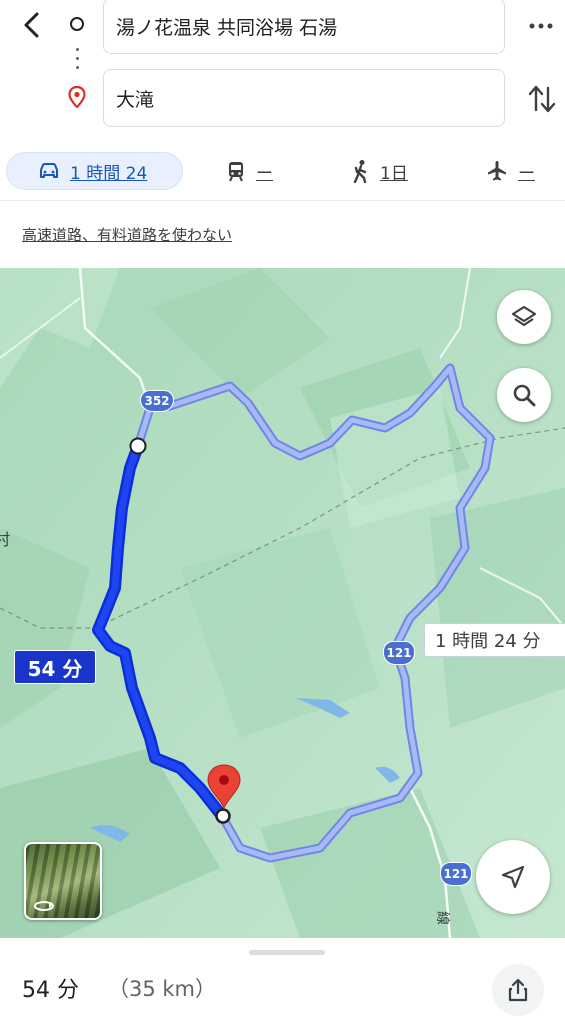  What do you see at coordinates (287, 952) in the screenshot?
I see `drag-handle` at bounding box center [287, 952].